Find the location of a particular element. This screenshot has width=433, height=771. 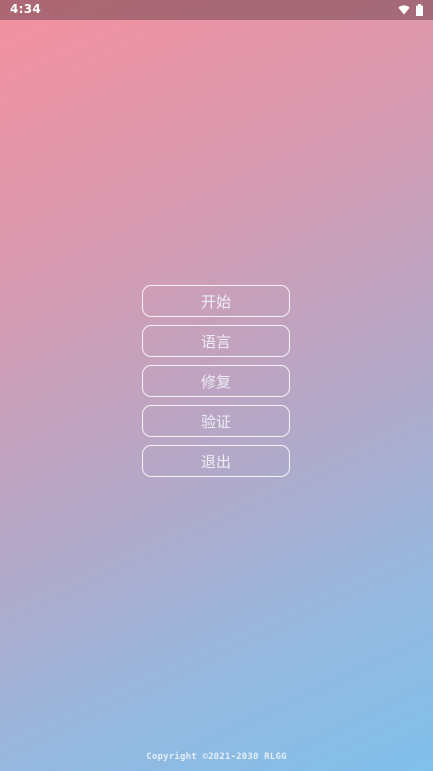

wifi-icon is located at coordinates (404, 10).